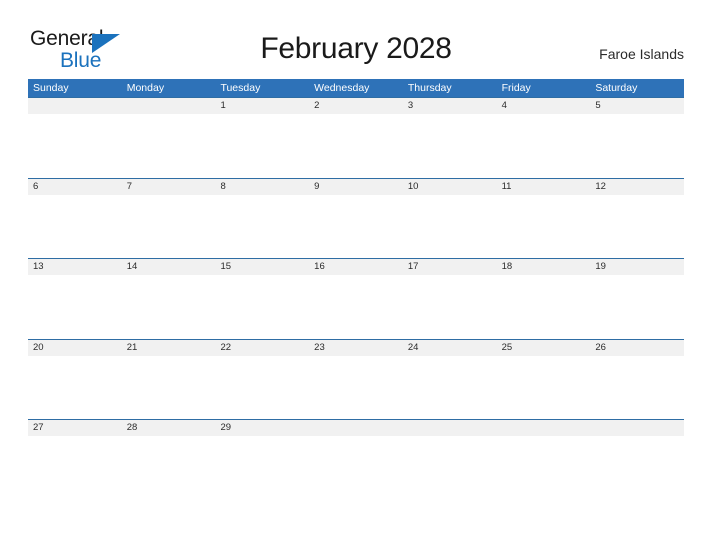 The width and height of the screenshot is (712, 550). I want to click on week-row: 1 2 3 4 5, so click(356, 137).